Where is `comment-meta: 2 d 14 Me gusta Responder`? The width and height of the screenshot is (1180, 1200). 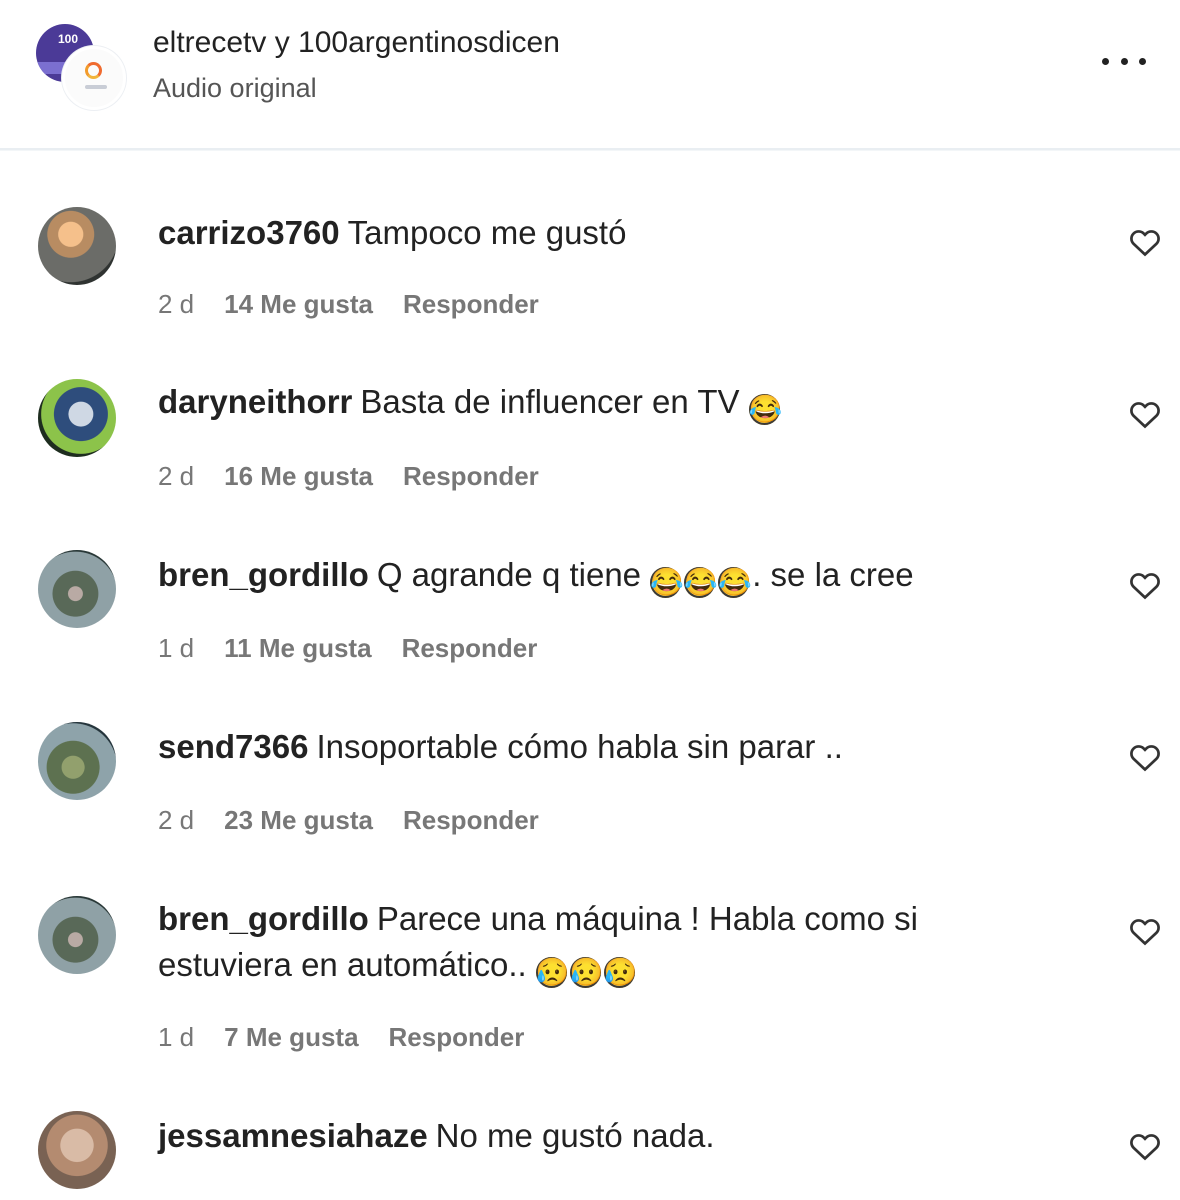 comment-meta: 2 d 14 Me gusta Responder is located at coordinates (348, 304).